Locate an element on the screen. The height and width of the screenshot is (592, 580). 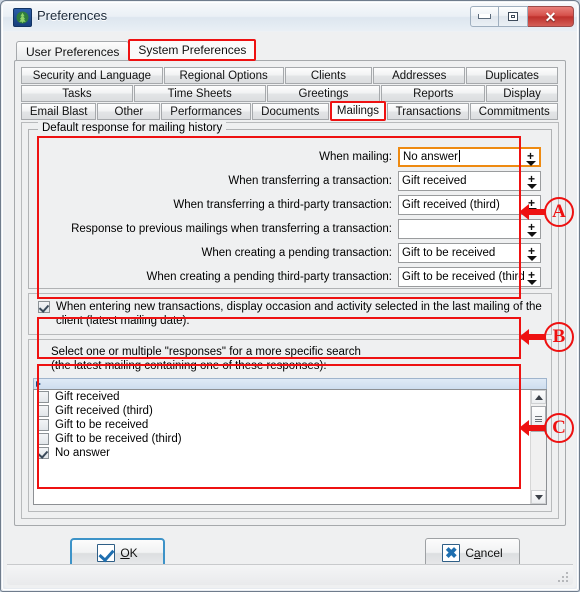
scroll-up-button is located at coordinates (538, 397).